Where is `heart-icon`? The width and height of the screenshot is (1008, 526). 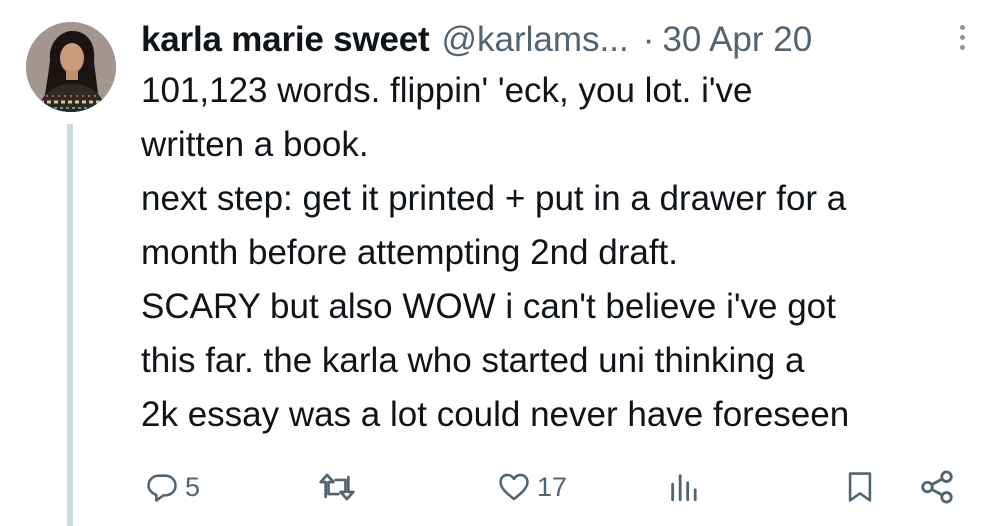 heart-icon is located at coordinates (514, 487).